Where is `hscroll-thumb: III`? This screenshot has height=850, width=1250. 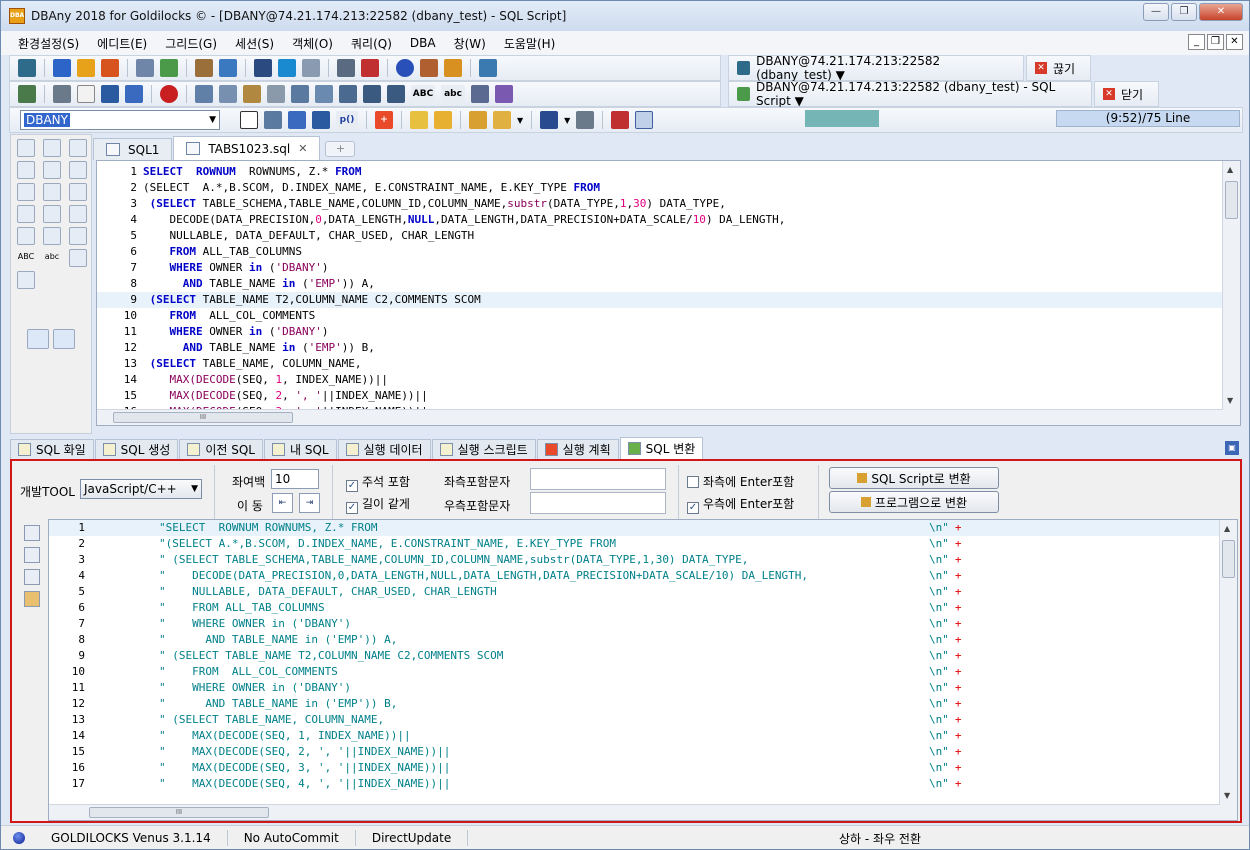
hscroll-thumb: III is located at coordinates (203, 417).